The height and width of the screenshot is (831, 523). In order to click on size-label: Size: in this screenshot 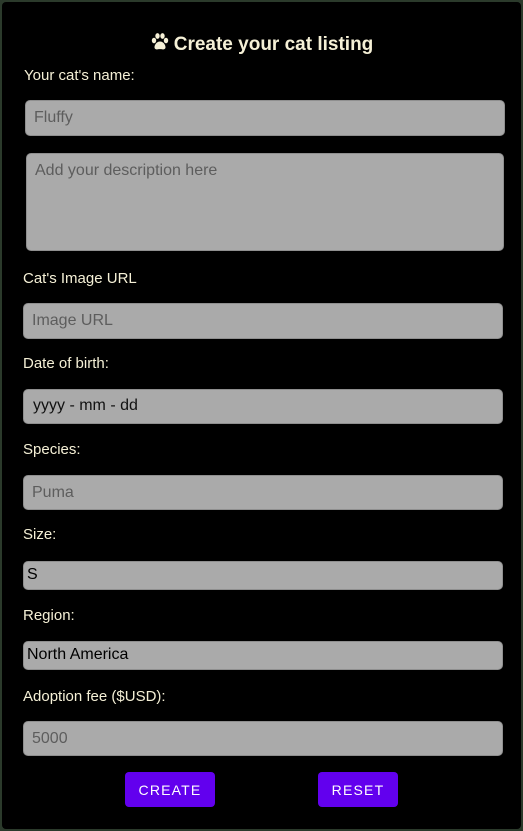, I will do `click(40, 534)`.